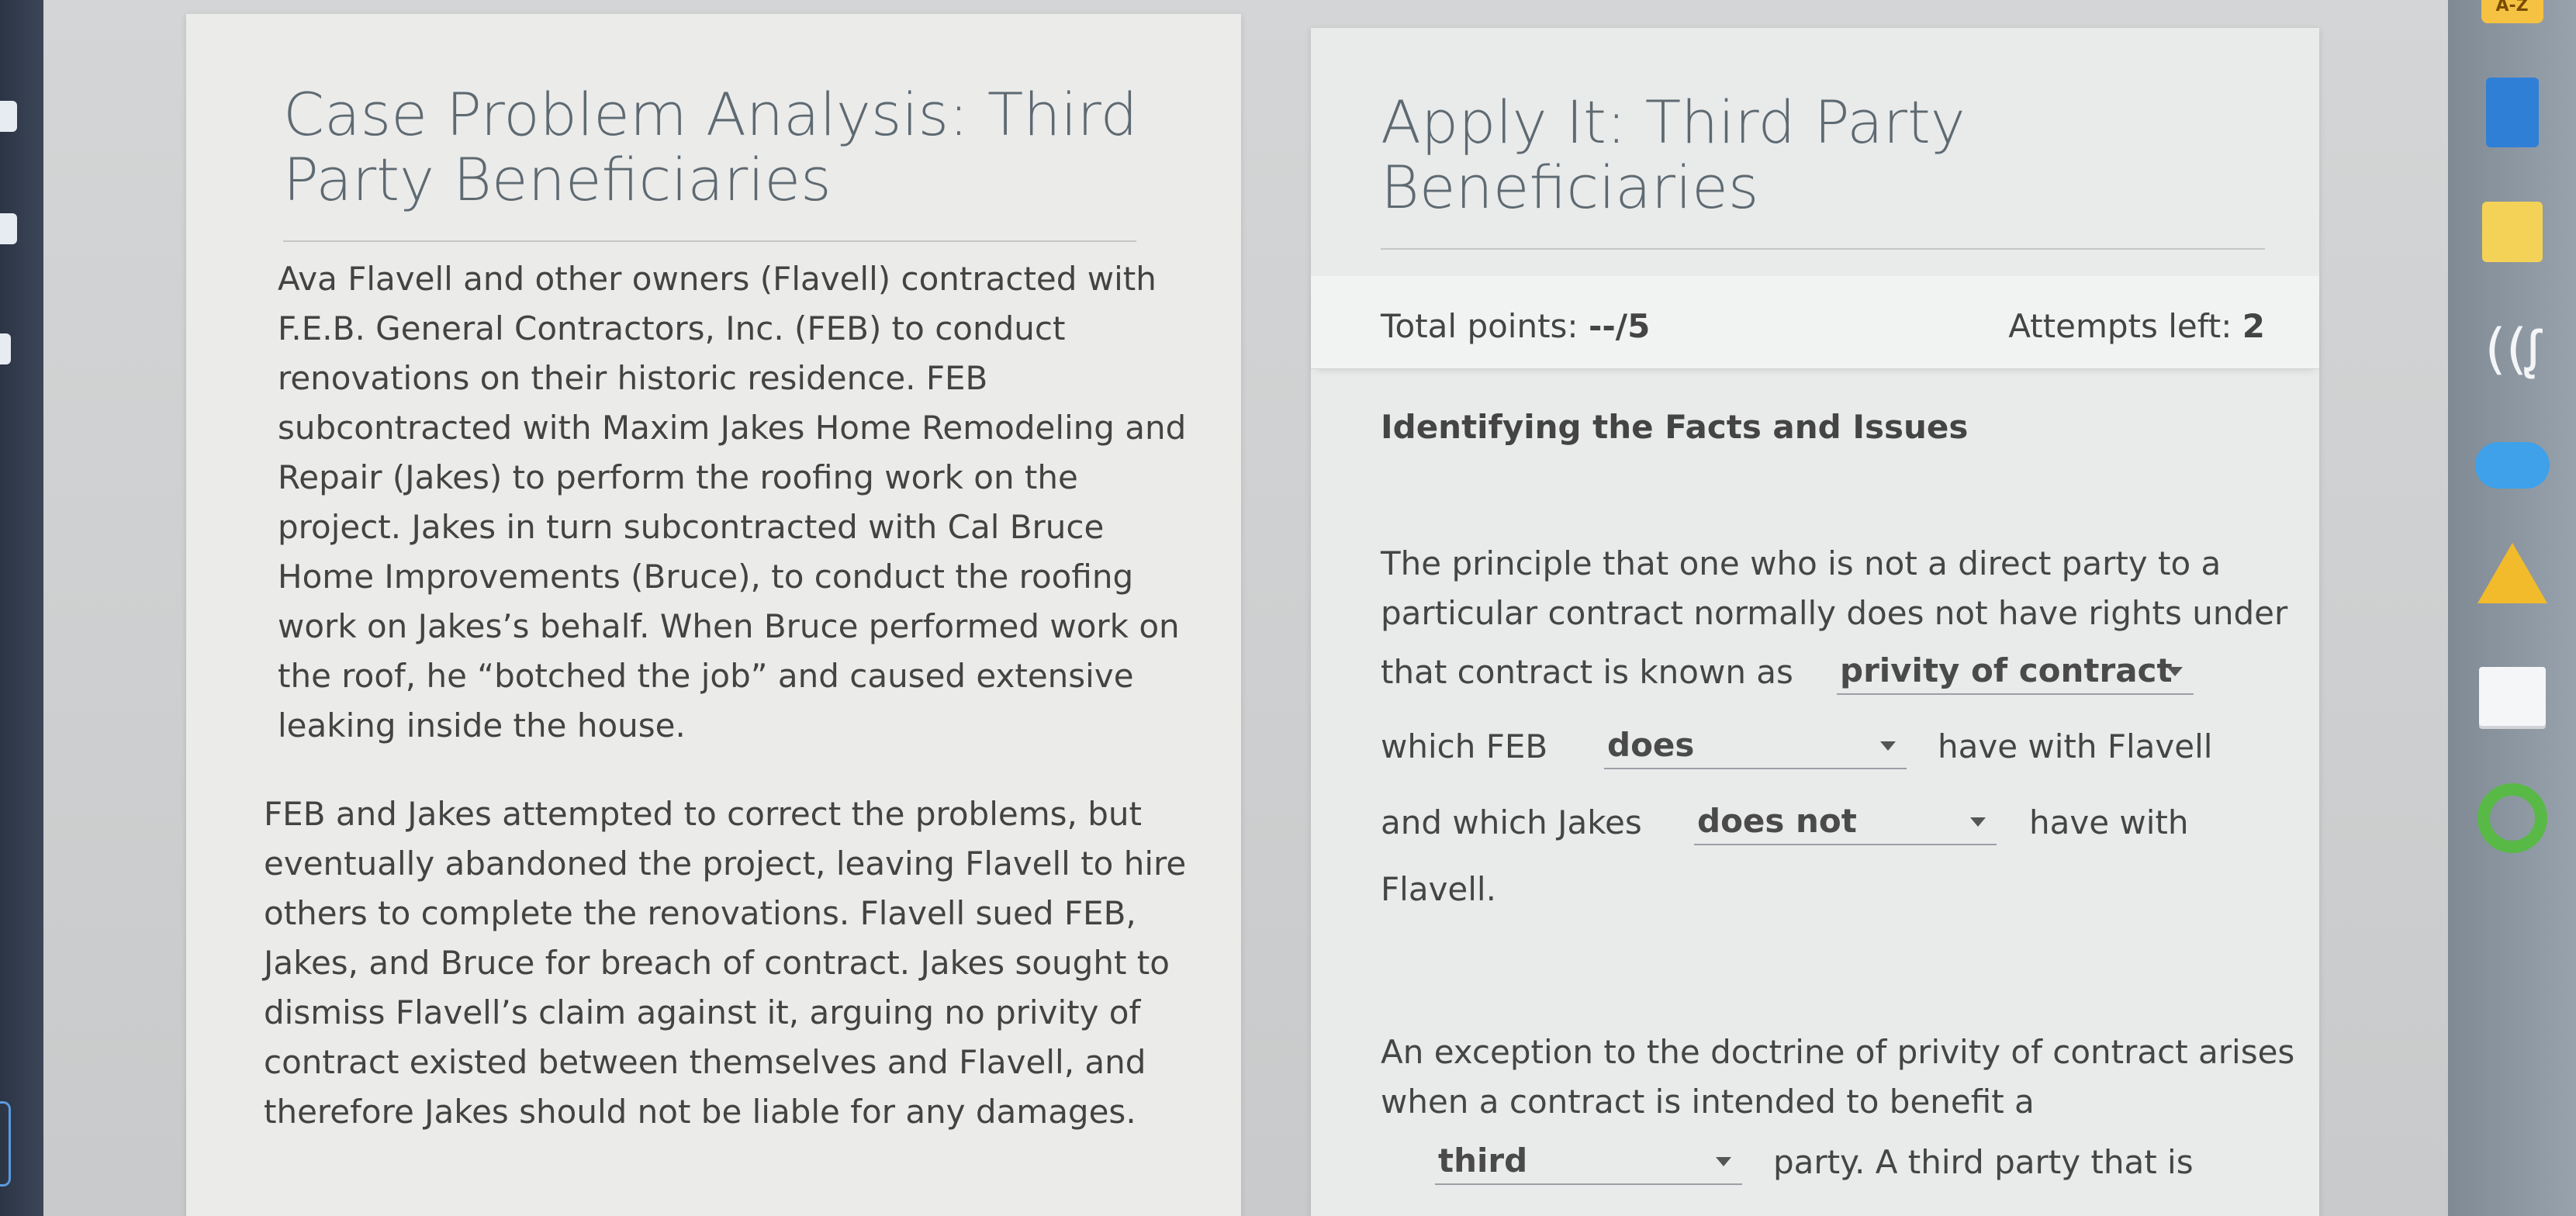  What do you see at coordinates (2512, 349) in the screenshot?
I see `read-speaker-icon: ((ᶘ` at bounding box center [2512, 349].